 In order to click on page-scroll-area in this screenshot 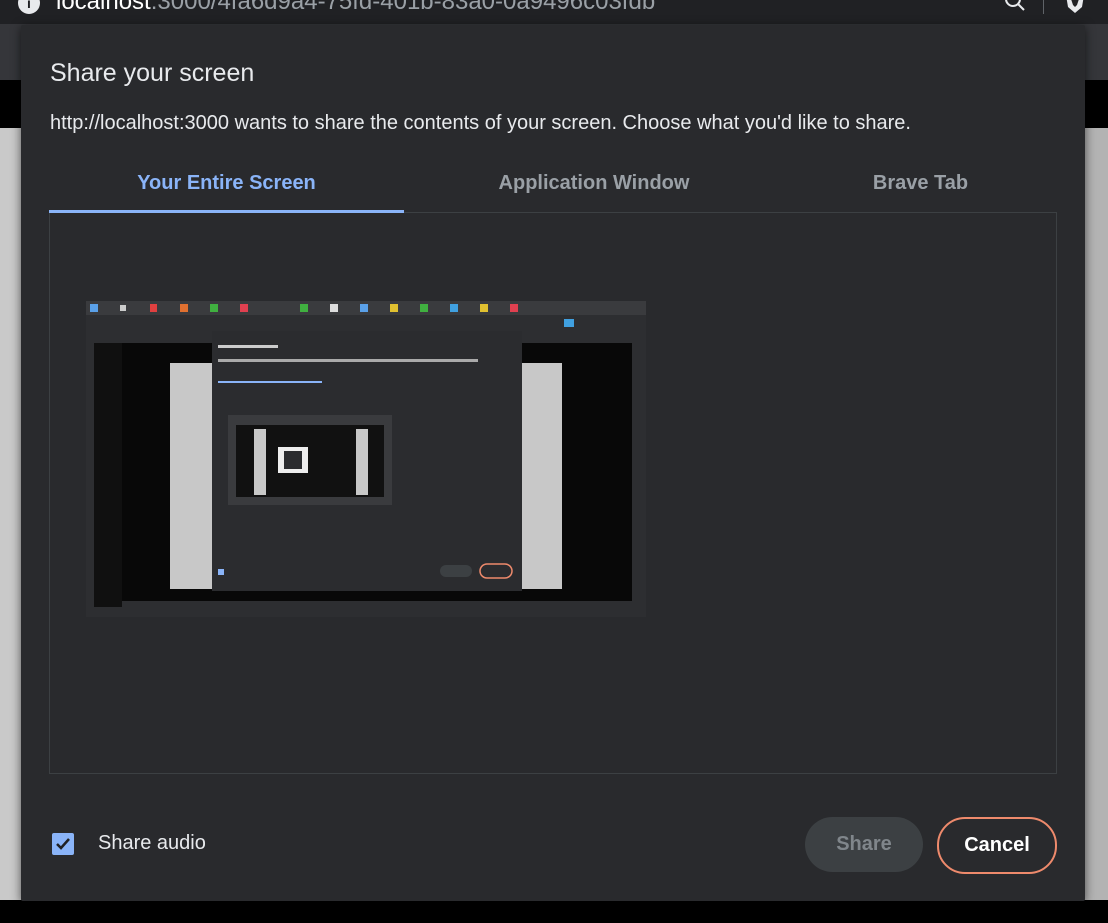, I will do `click(1096, 514)`.